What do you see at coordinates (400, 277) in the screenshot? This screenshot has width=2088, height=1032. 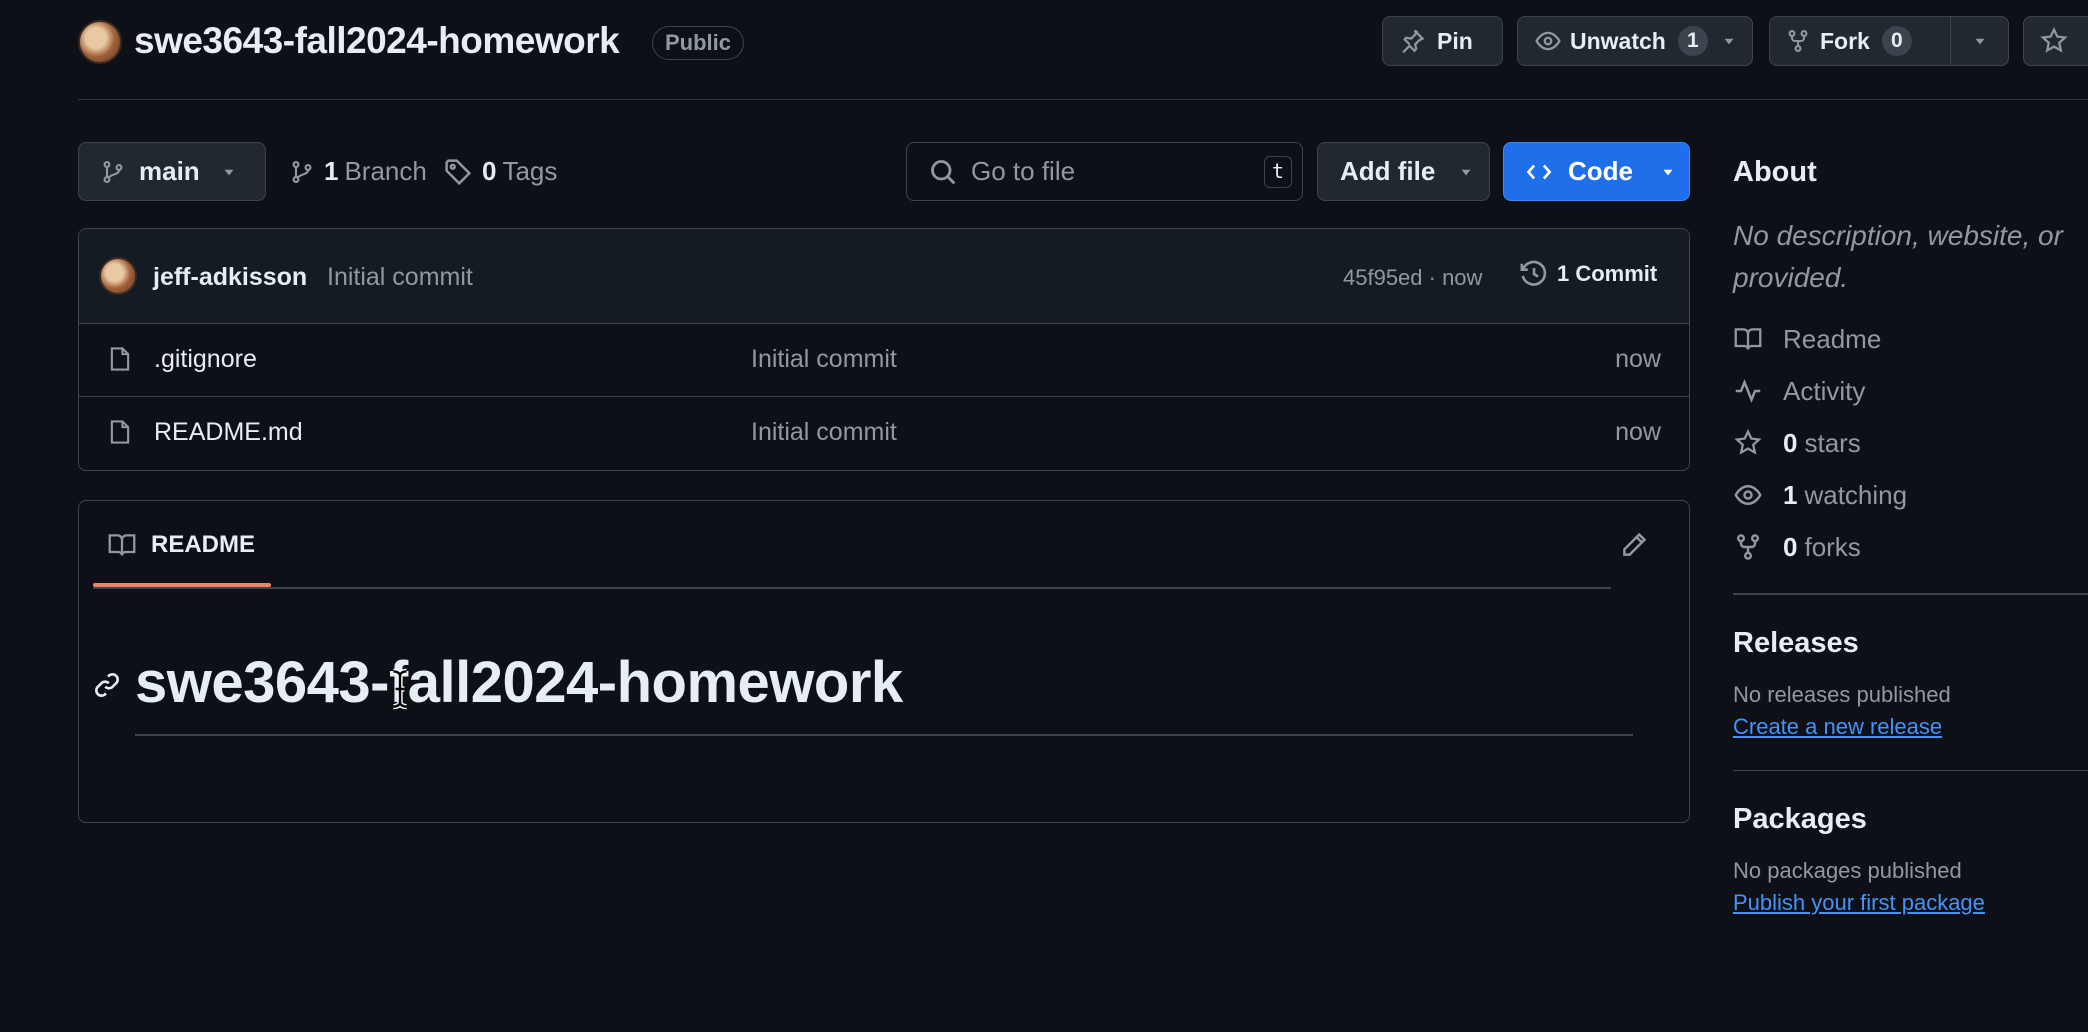 I see `commit-message: Initial commit` at bounding box center [400, 277].